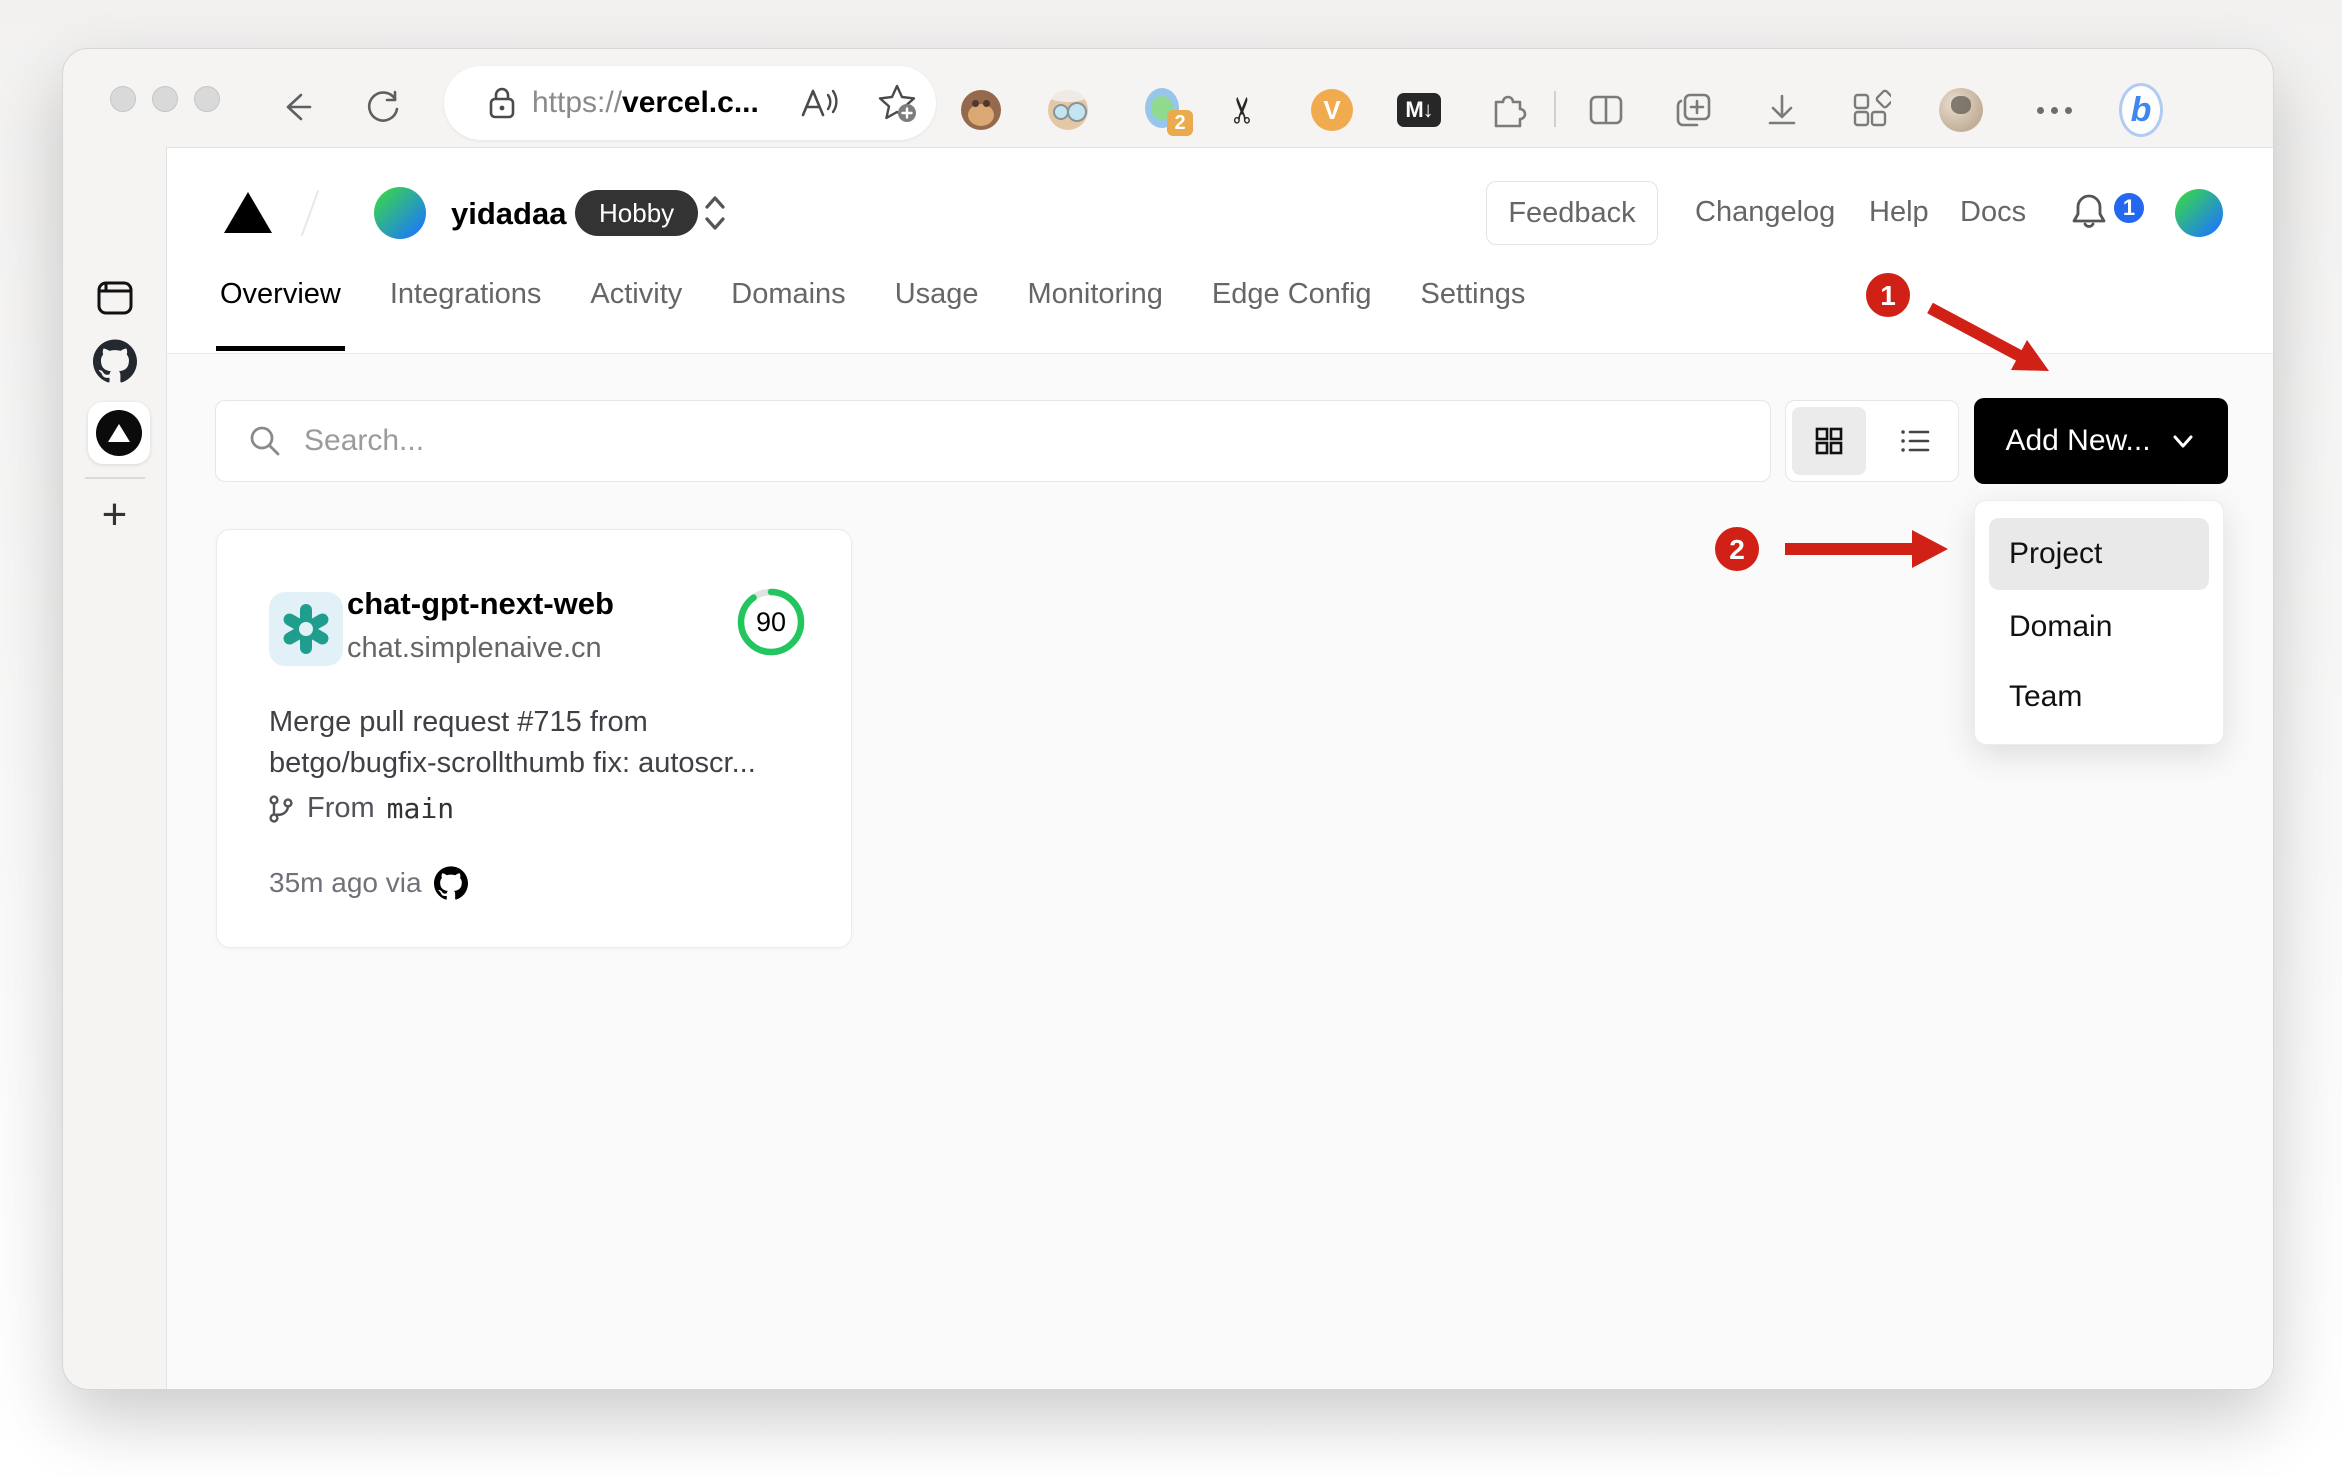  What do you see at coordinates (400, 213) in the screenshot?
I see `team-avatar` at bounding box center [400, 213].